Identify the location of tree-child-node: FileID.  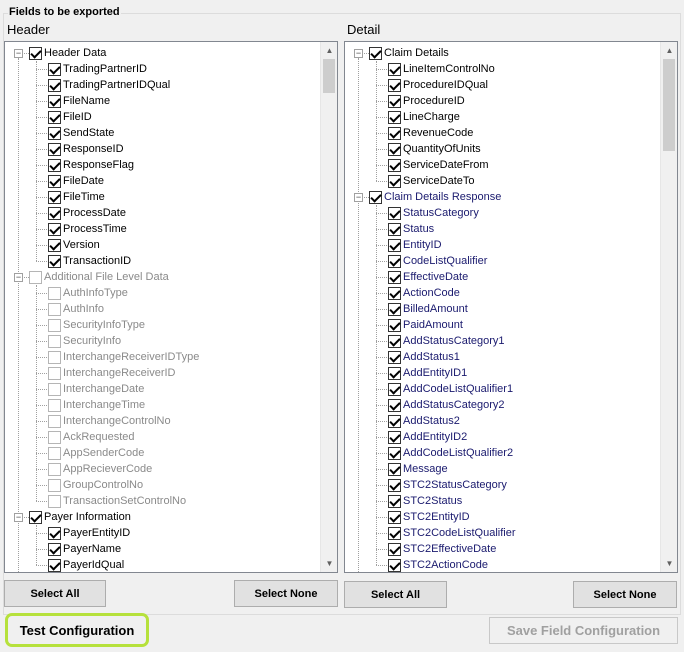
(160, 117).